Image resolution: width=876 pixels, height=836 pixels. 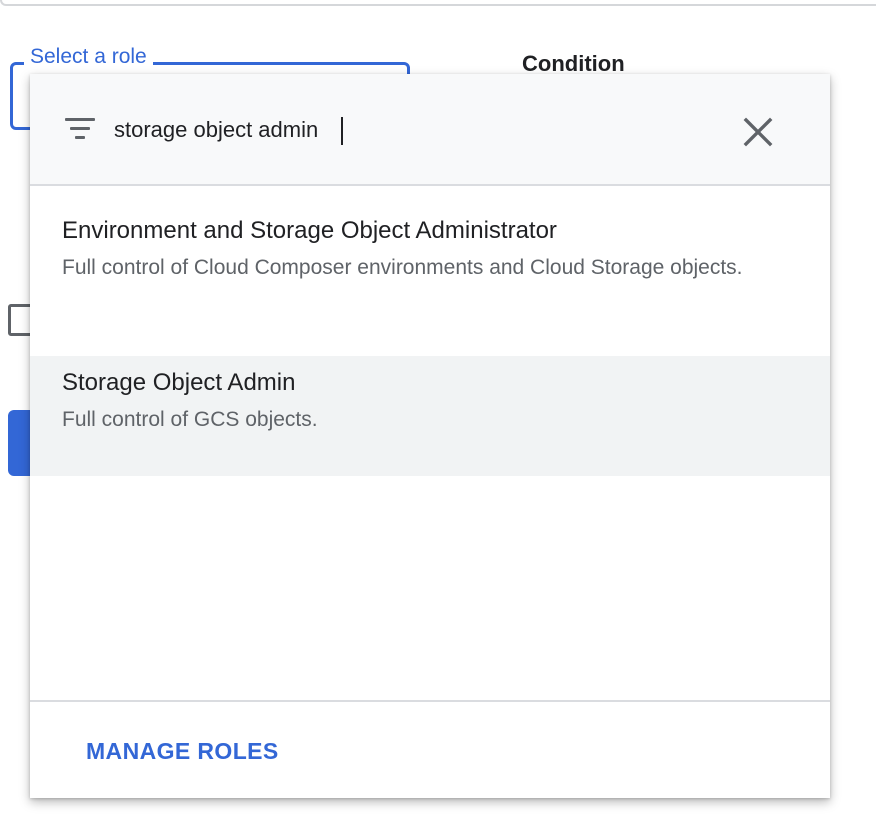 I want to click on top-field-border, so click(x=438, y=3).